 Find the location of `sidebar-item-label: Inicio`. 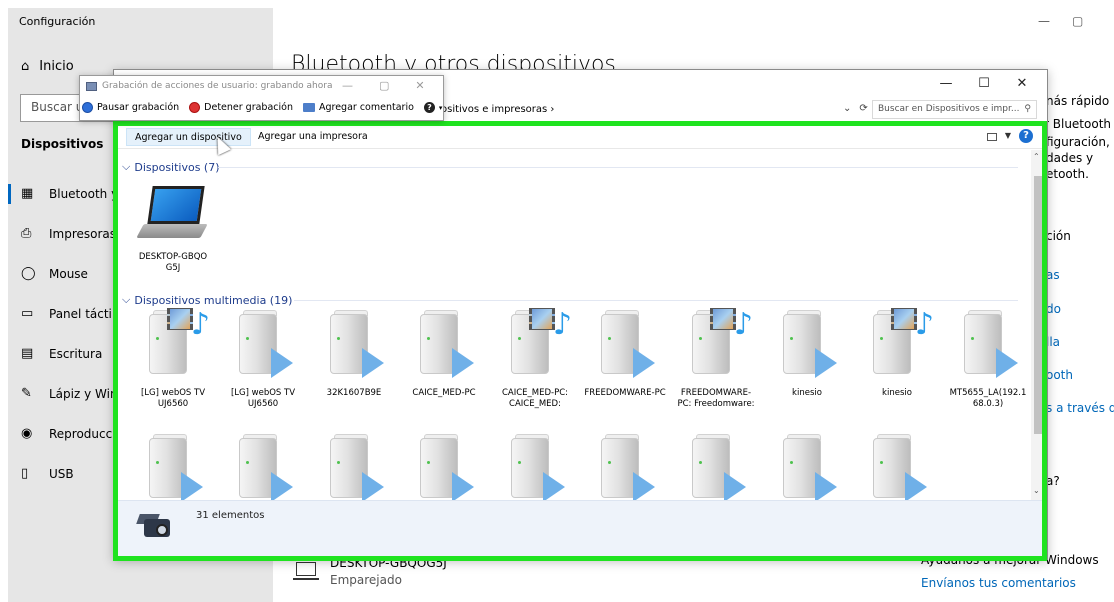

sidebar-item-label: Inicio is located at coordinates (56, 66).